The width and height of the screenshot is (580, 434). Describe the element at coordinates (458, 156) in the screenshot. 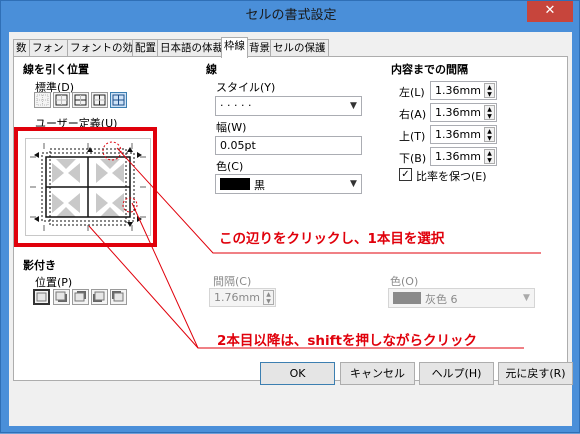

I see `padding-bottom-value: 1.36mm` at that location.